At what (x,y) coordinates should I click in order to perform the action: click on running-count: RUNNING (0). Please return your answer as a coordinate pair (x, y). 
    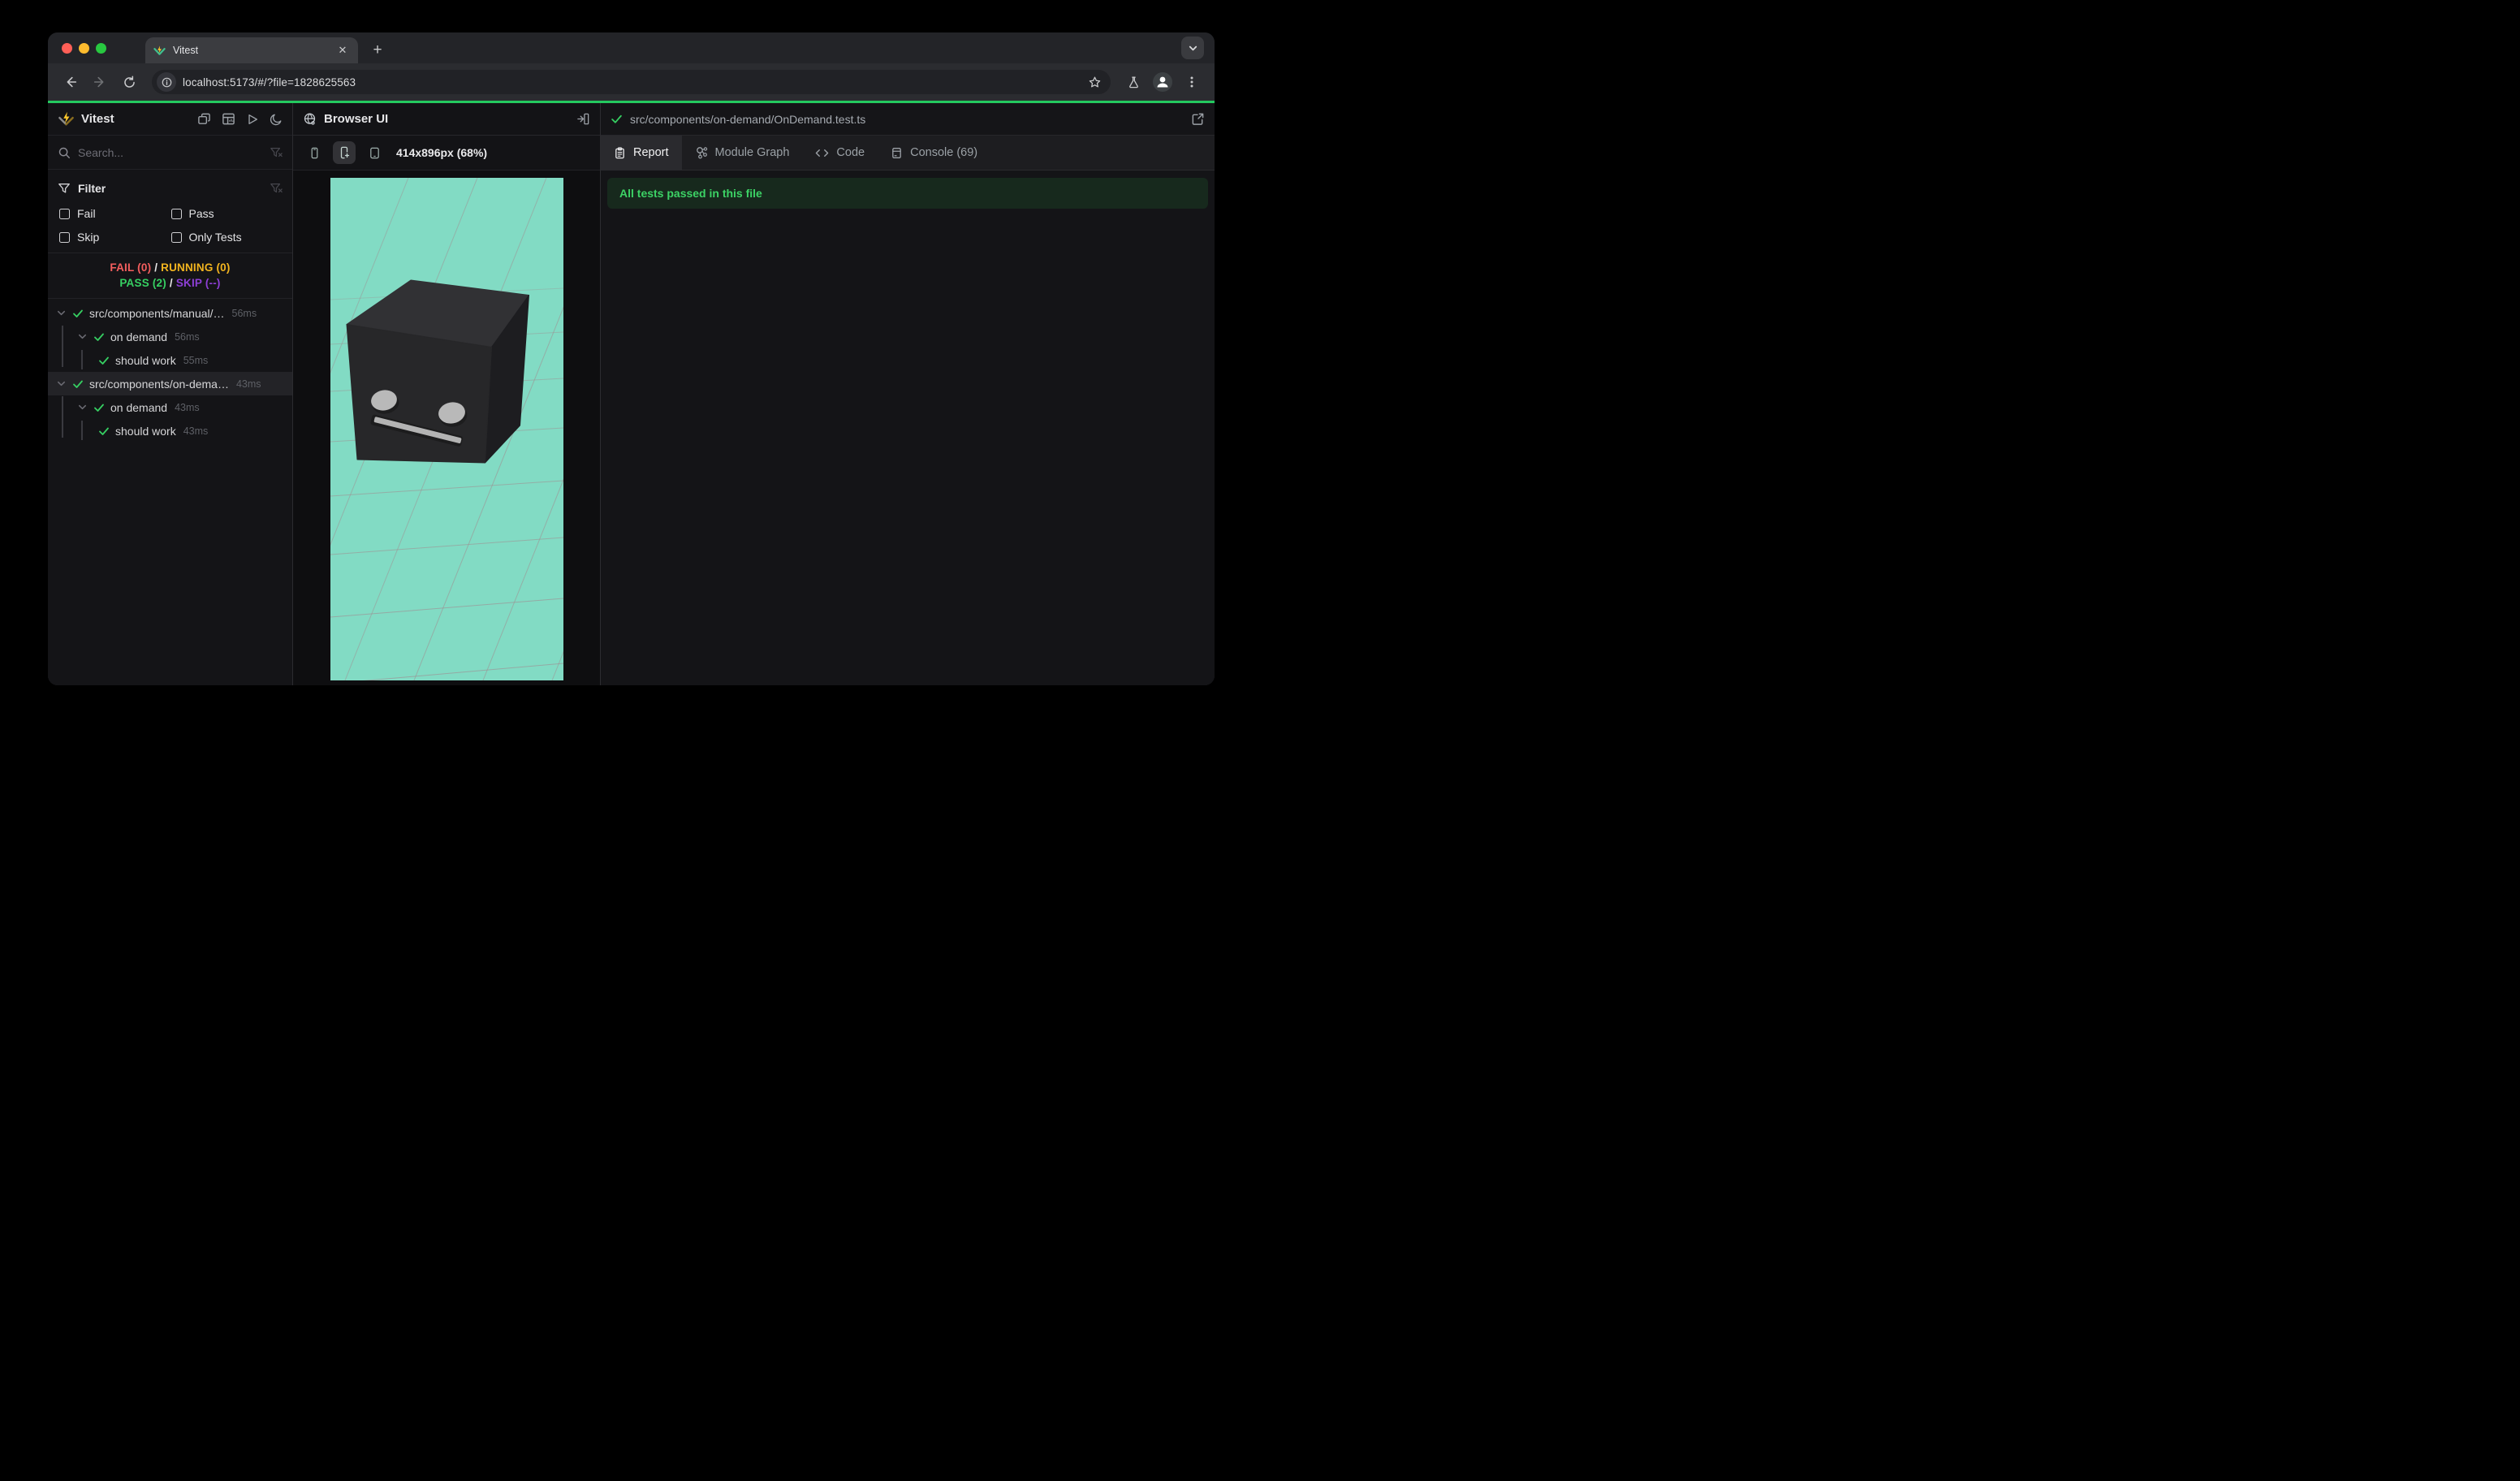
    Looking at the image, I should click on (196, 267).